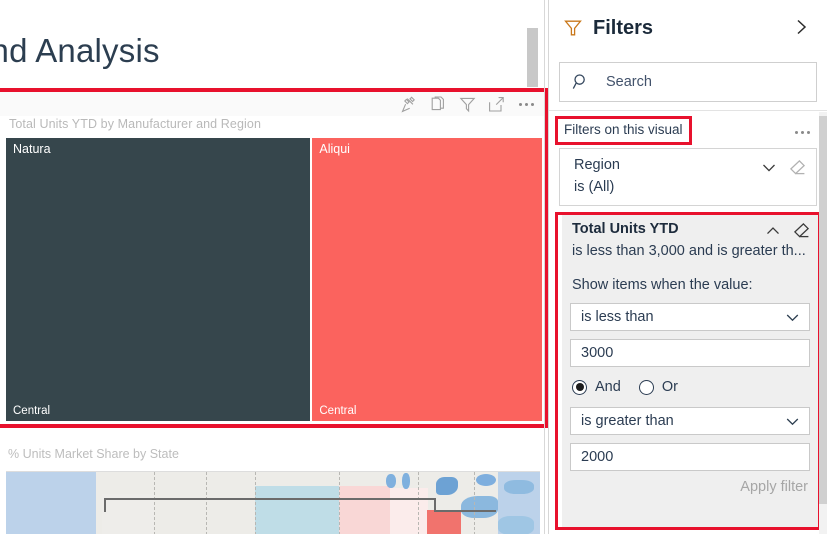 The height and width of the screenshot is (534, 827). I want to click on map-visual-title: % Units Market Share by State, so click(93, 454).